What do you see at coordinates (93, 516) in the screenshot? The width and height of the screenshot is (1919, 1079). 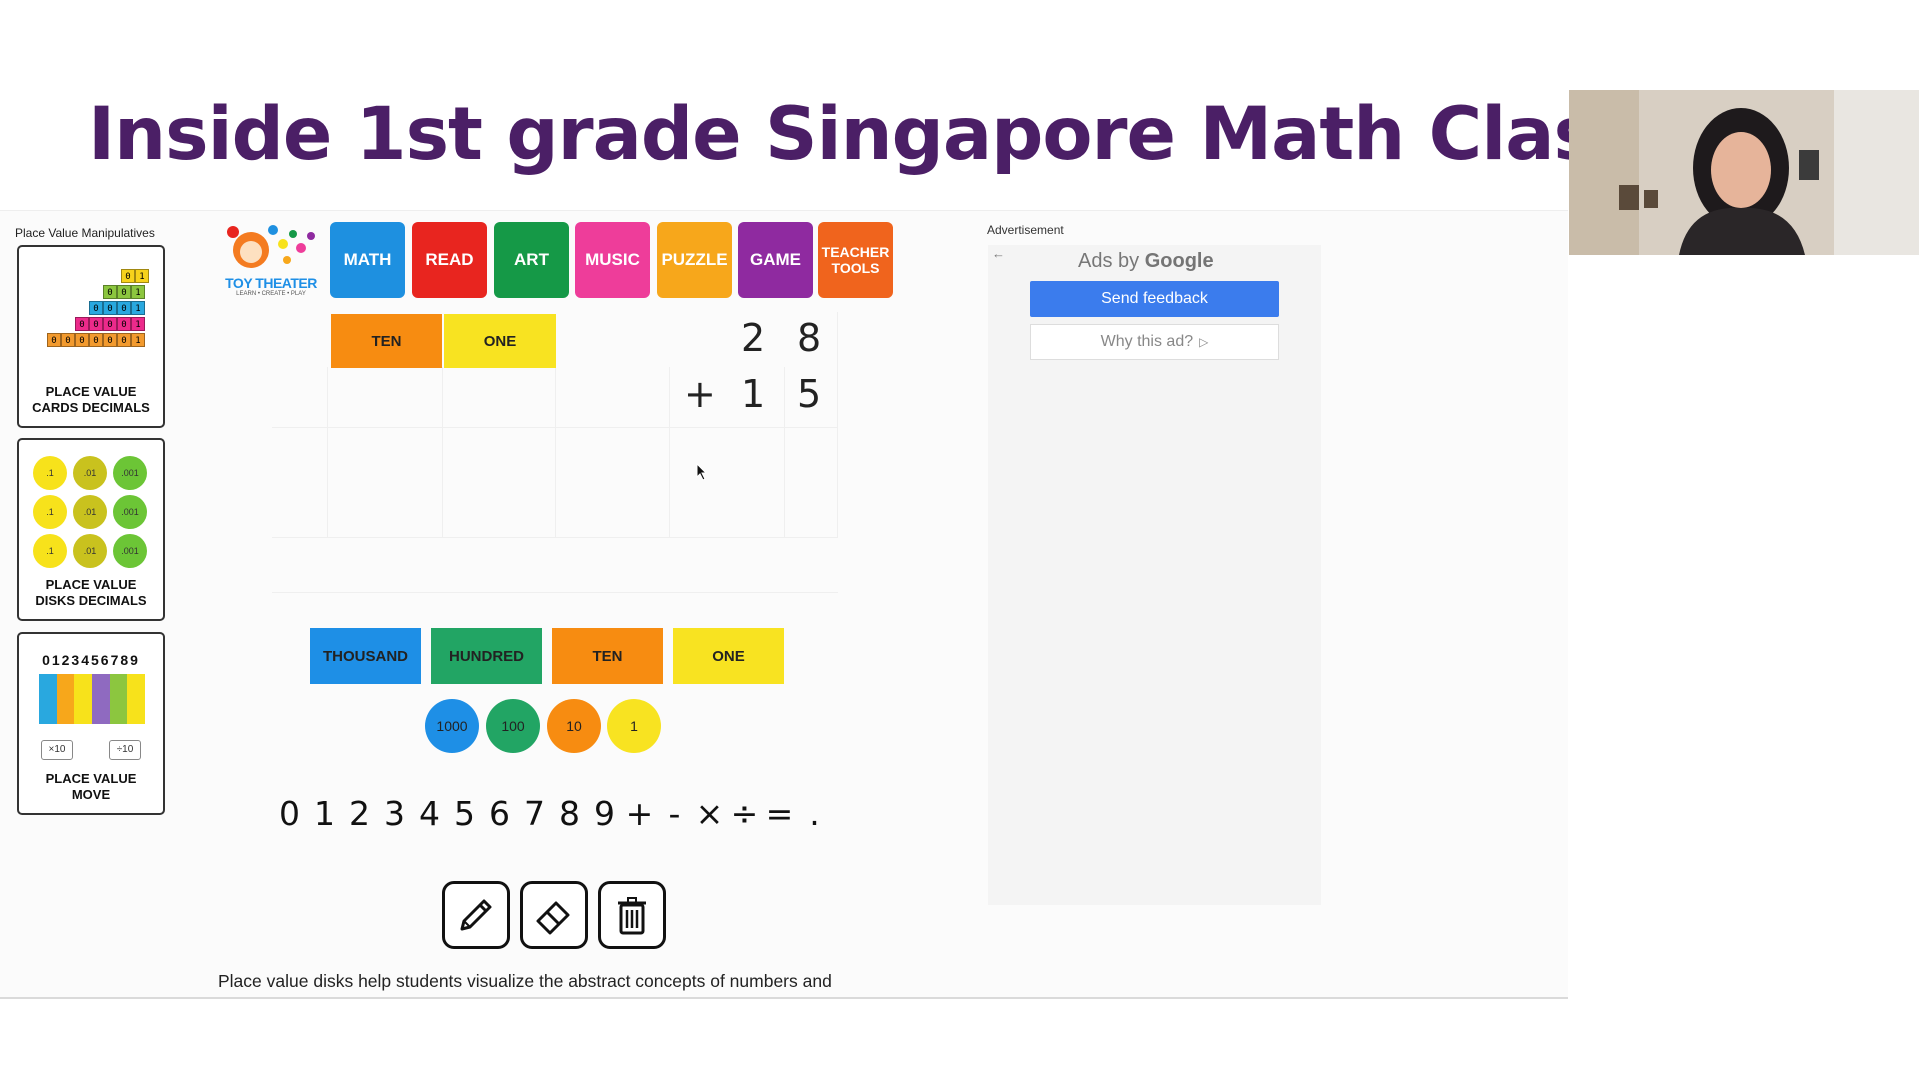 I see `place-value-disks-thumbnail: .1 .01 .001 .1 .01 .001 .1 .01 .001` at bounding box center [93, 516].